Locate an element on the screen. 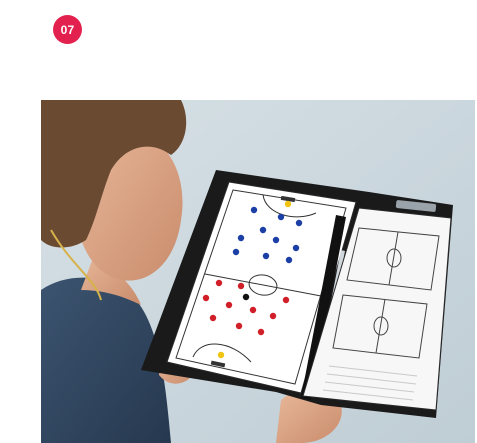  ball-magnet is located at coordinates (246, 297).